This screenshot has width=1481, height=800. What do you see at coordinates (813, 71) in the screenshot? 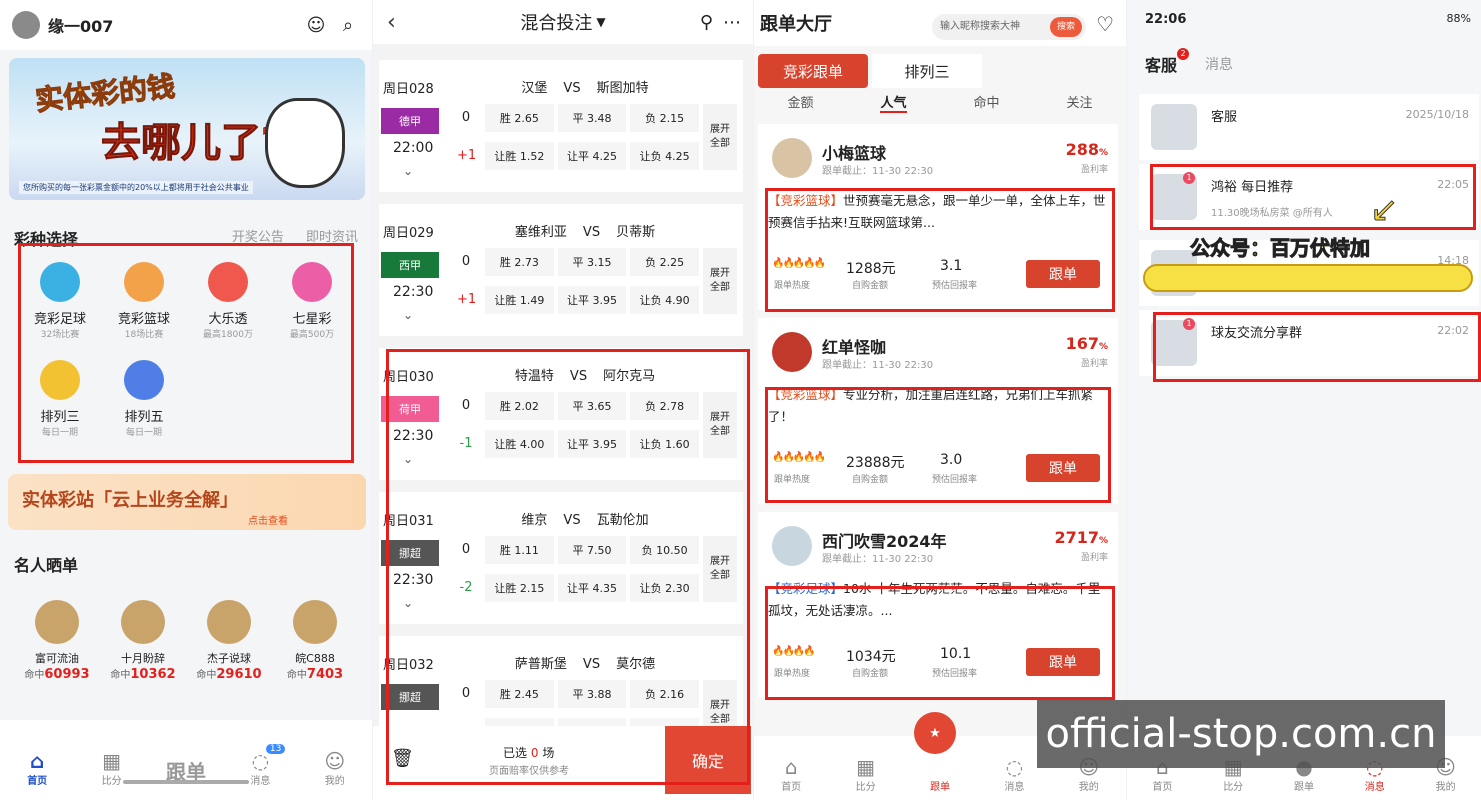
I see `tab-jingcai: 竞彩跟单` at bounding box center [813, 71].